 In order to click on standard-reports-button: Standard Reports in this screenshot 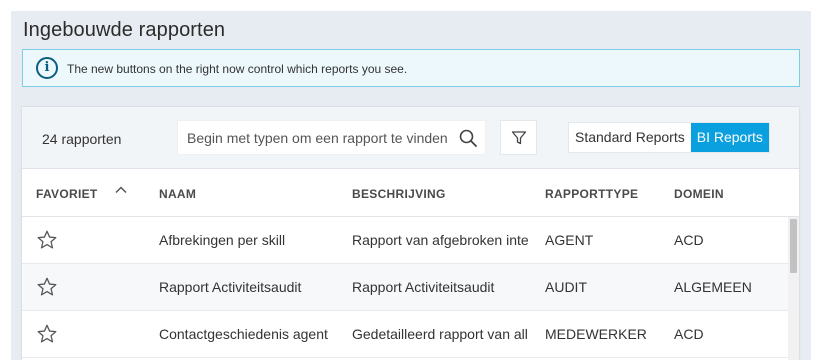, I will do `click(630, 137)`.